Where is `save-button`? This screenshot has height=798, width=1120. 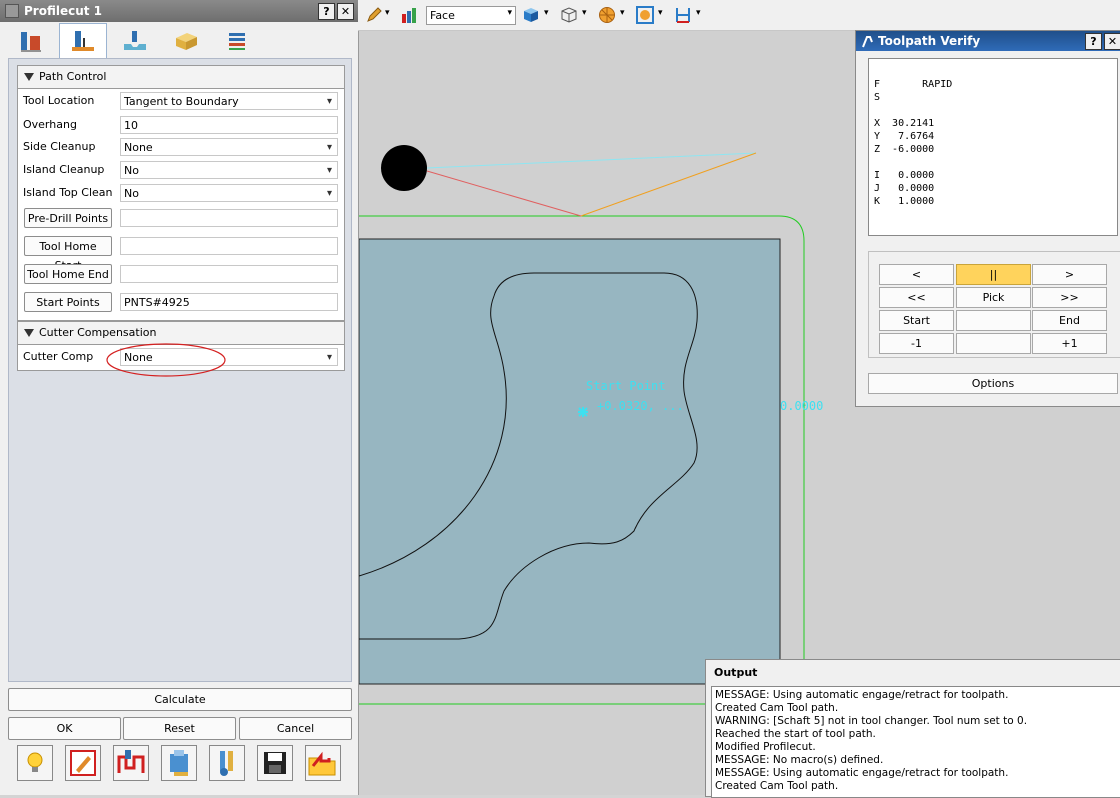 save-button is located at coordinates (275, 763).